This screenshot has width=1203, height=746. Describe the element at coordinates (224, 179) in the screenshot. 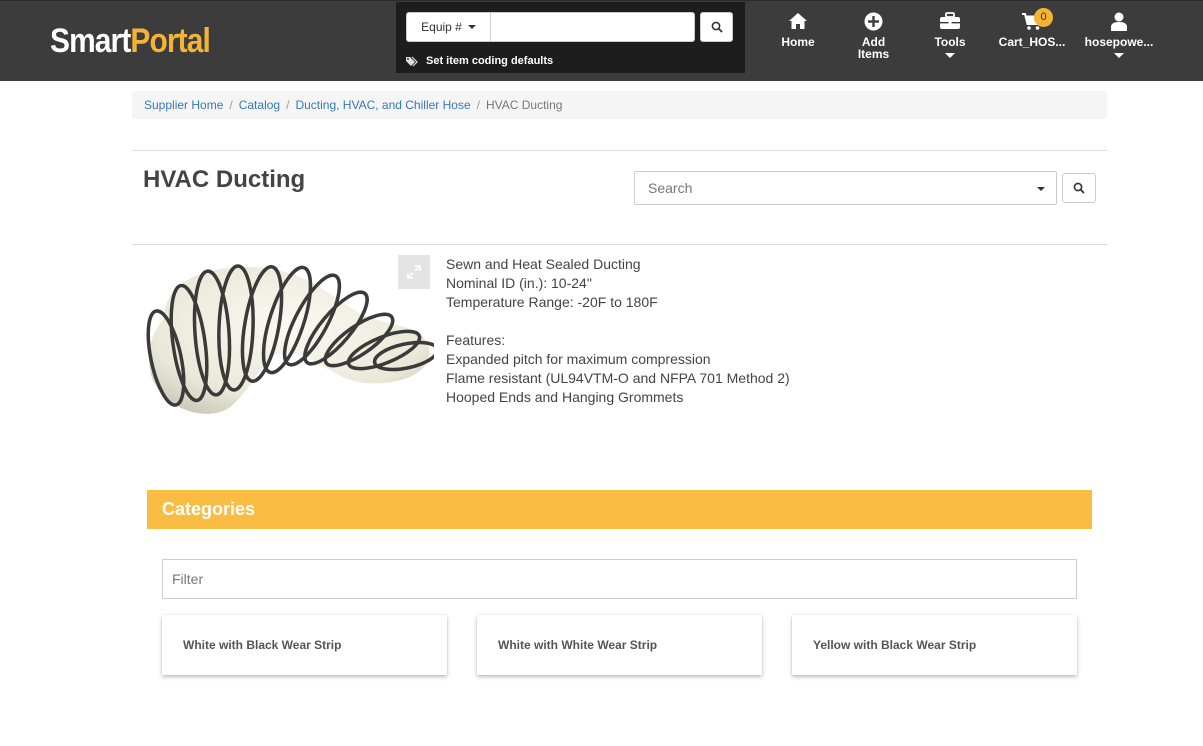

I see `page-title: HVAC Ducting` at that location.